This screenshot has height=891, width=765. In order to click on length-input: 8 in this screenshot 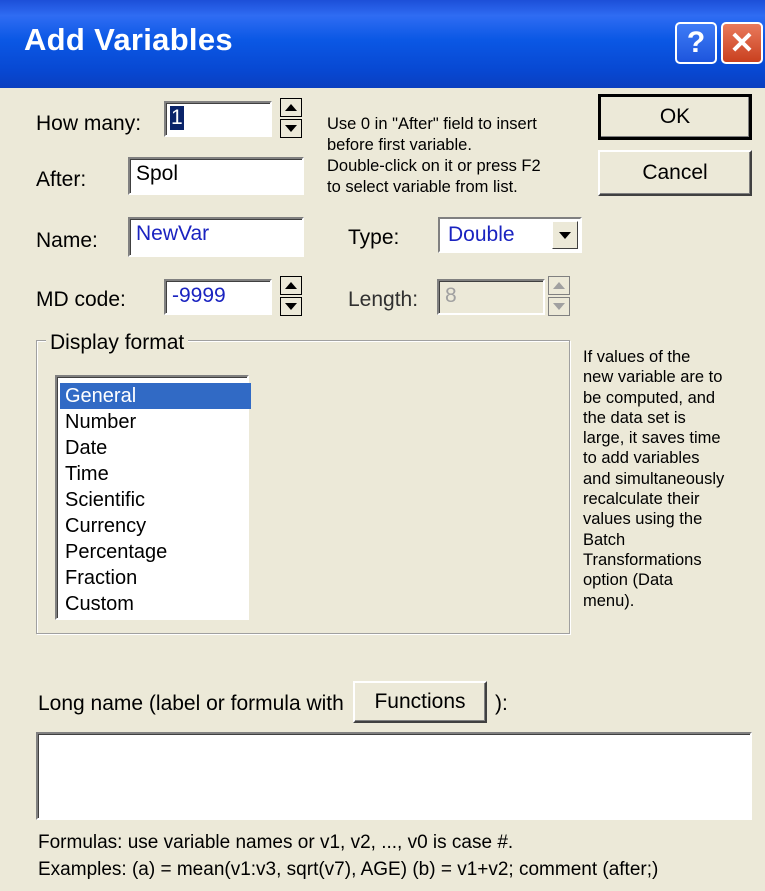, I will do `click(491, 297)`.